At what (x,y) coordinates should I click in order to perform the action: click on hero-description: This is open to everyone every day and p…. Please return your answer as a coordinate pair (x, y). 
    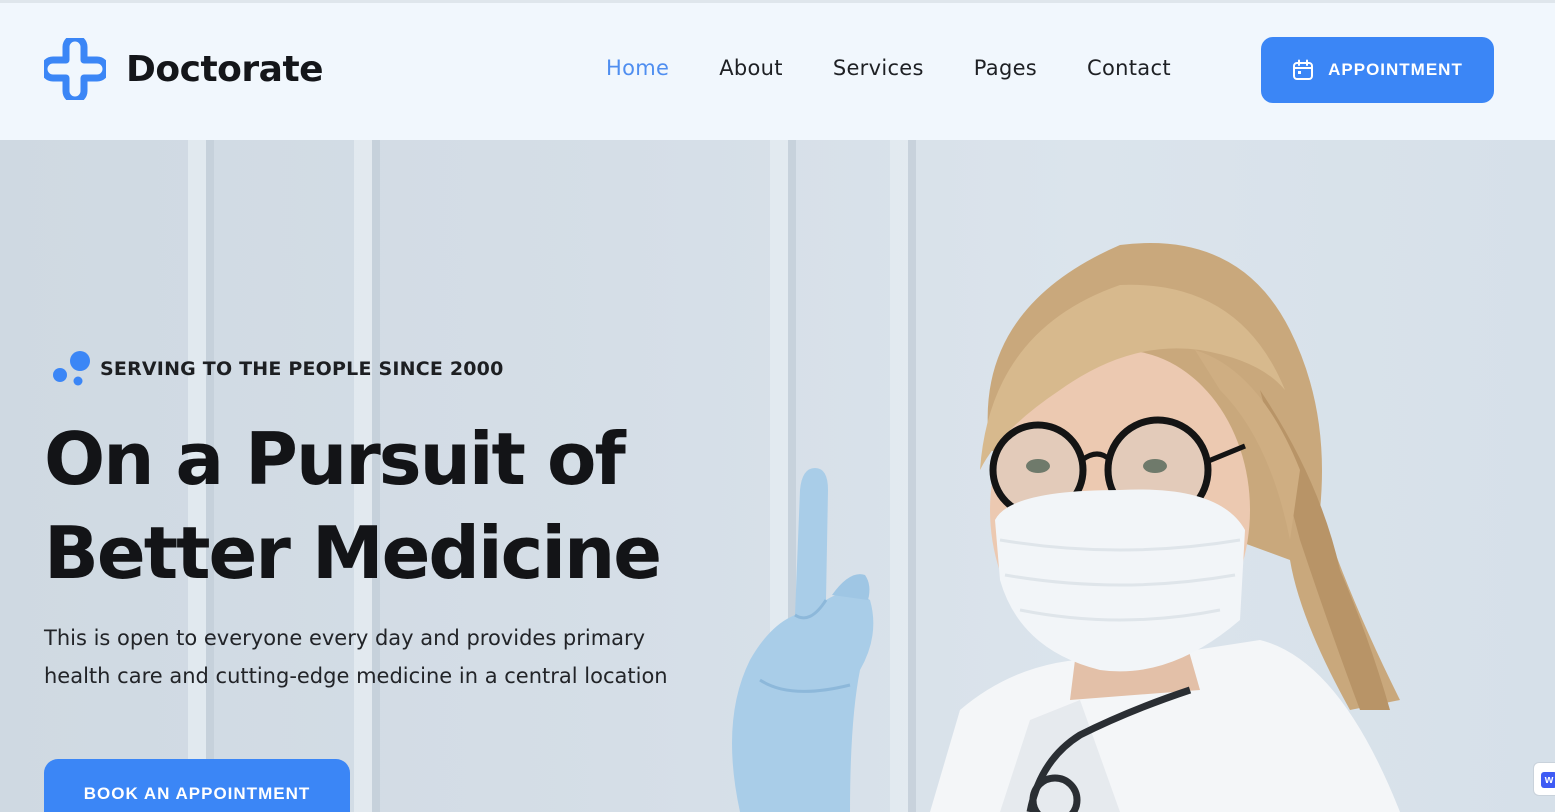
    Looking at the image, I should click on (356, 657).